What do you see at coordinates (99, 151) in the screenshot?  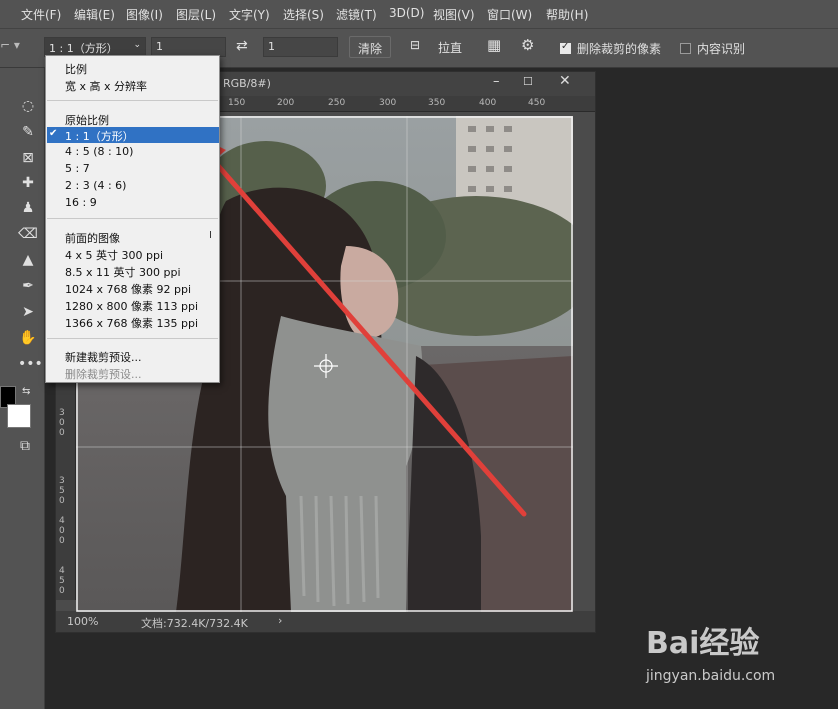 I see `dropdown-item-ratio-4-5: 4 : 5 (8 : 10)` at bounding box center [99, 151].